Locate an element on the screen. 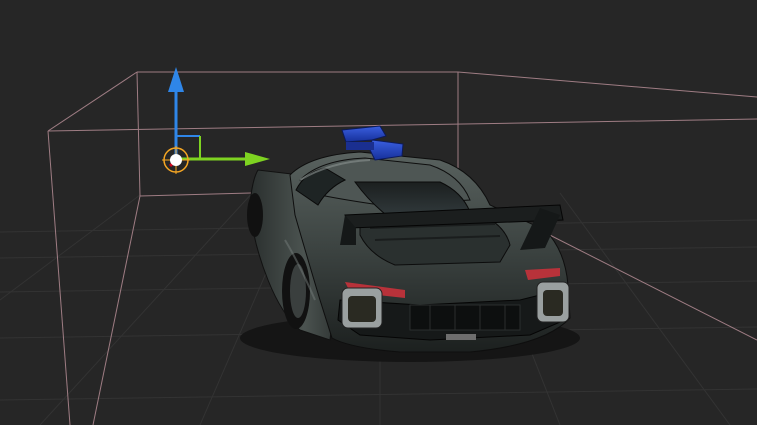  pivot-icon is located at coordinates (176, 160).